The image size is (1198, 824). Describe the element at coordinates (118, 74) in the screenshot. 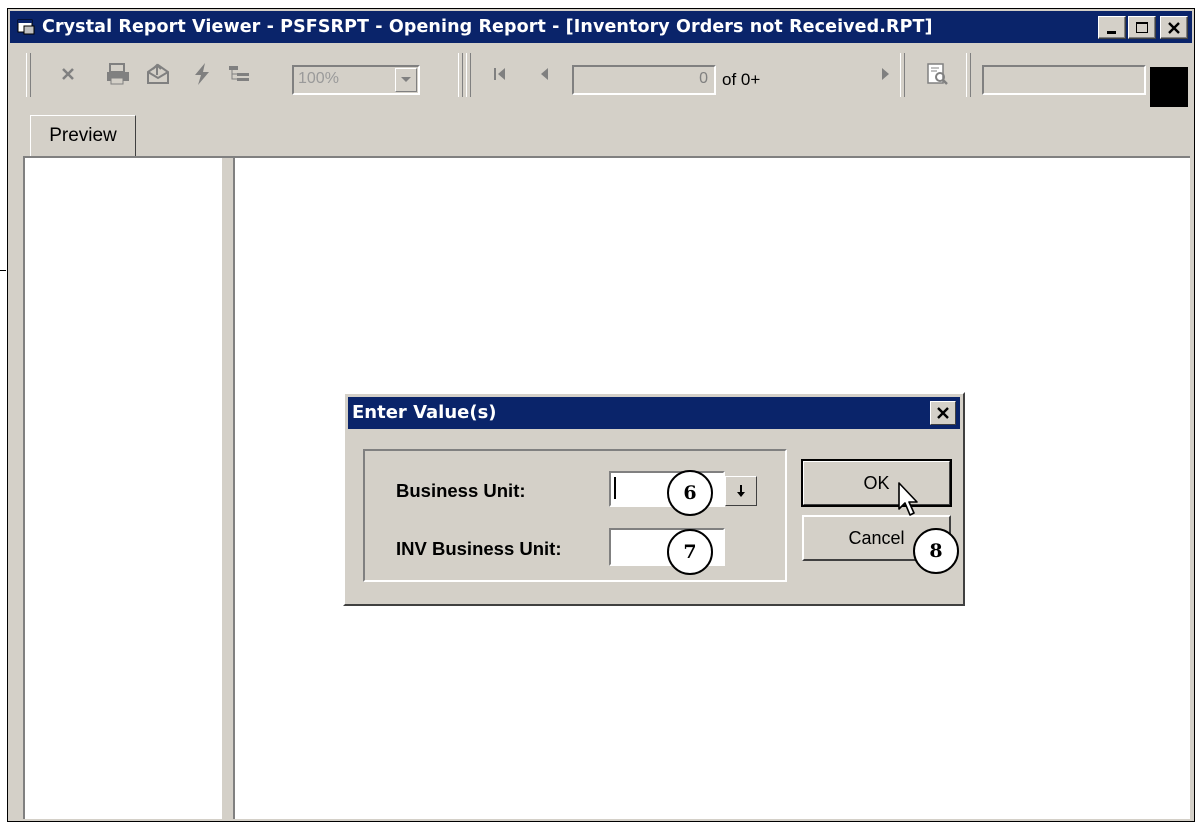

I see `print-icon` at that location.